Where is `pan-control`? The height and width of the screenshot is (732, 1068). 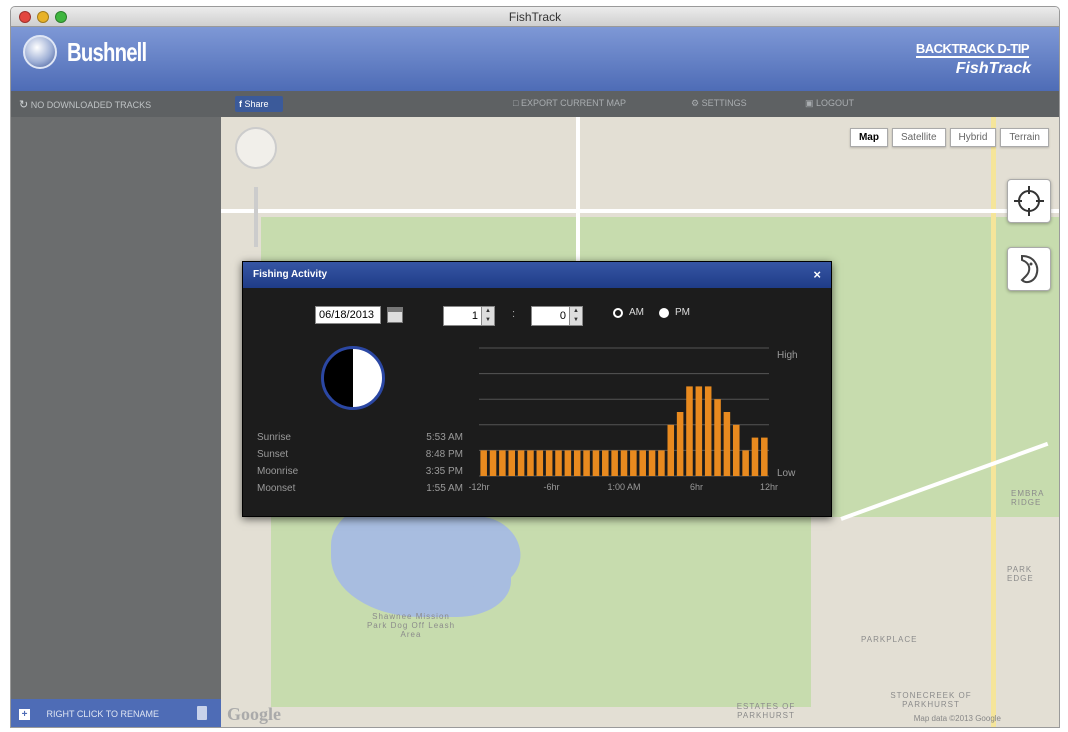
pan-control is located at coordinates (256, 148).